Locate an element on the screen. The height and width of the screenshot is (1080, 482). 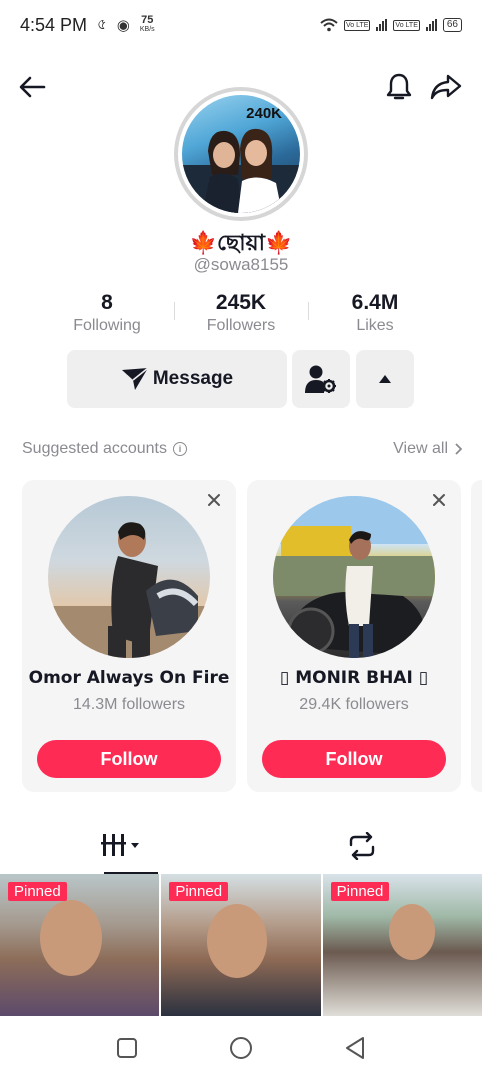
video-grid: Pinned Pinned Pinned is located at coordinates (241, 945).